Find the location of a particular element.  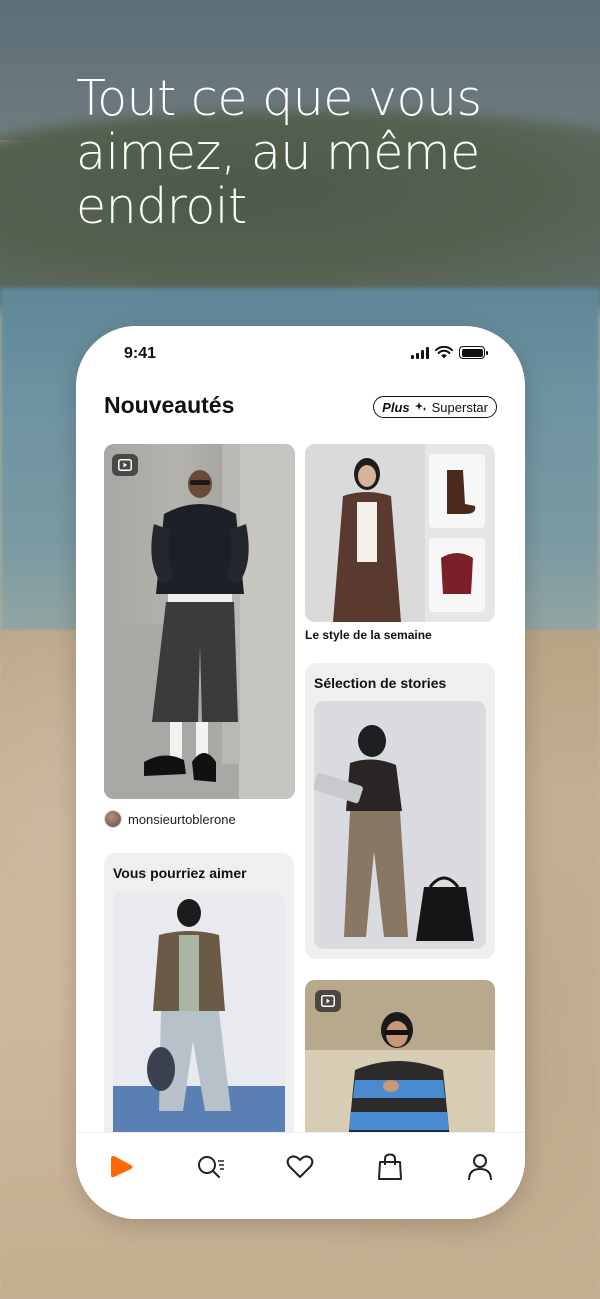

nav-search is located at coordinates (211, 1167).